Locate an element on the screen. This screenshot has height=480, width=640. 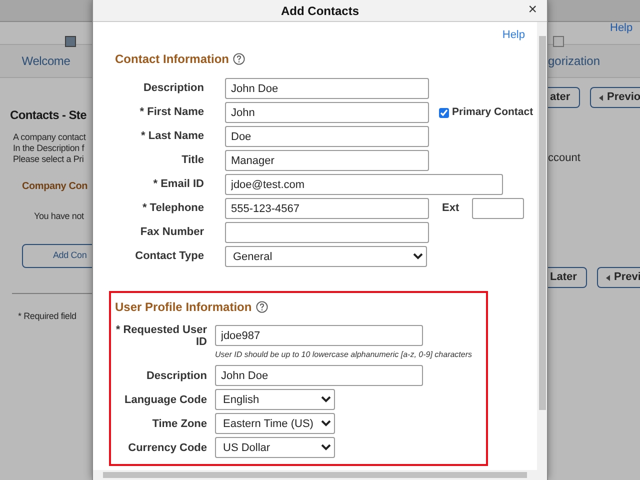
field-label: Time Zone is located at coordinates (179, 424).